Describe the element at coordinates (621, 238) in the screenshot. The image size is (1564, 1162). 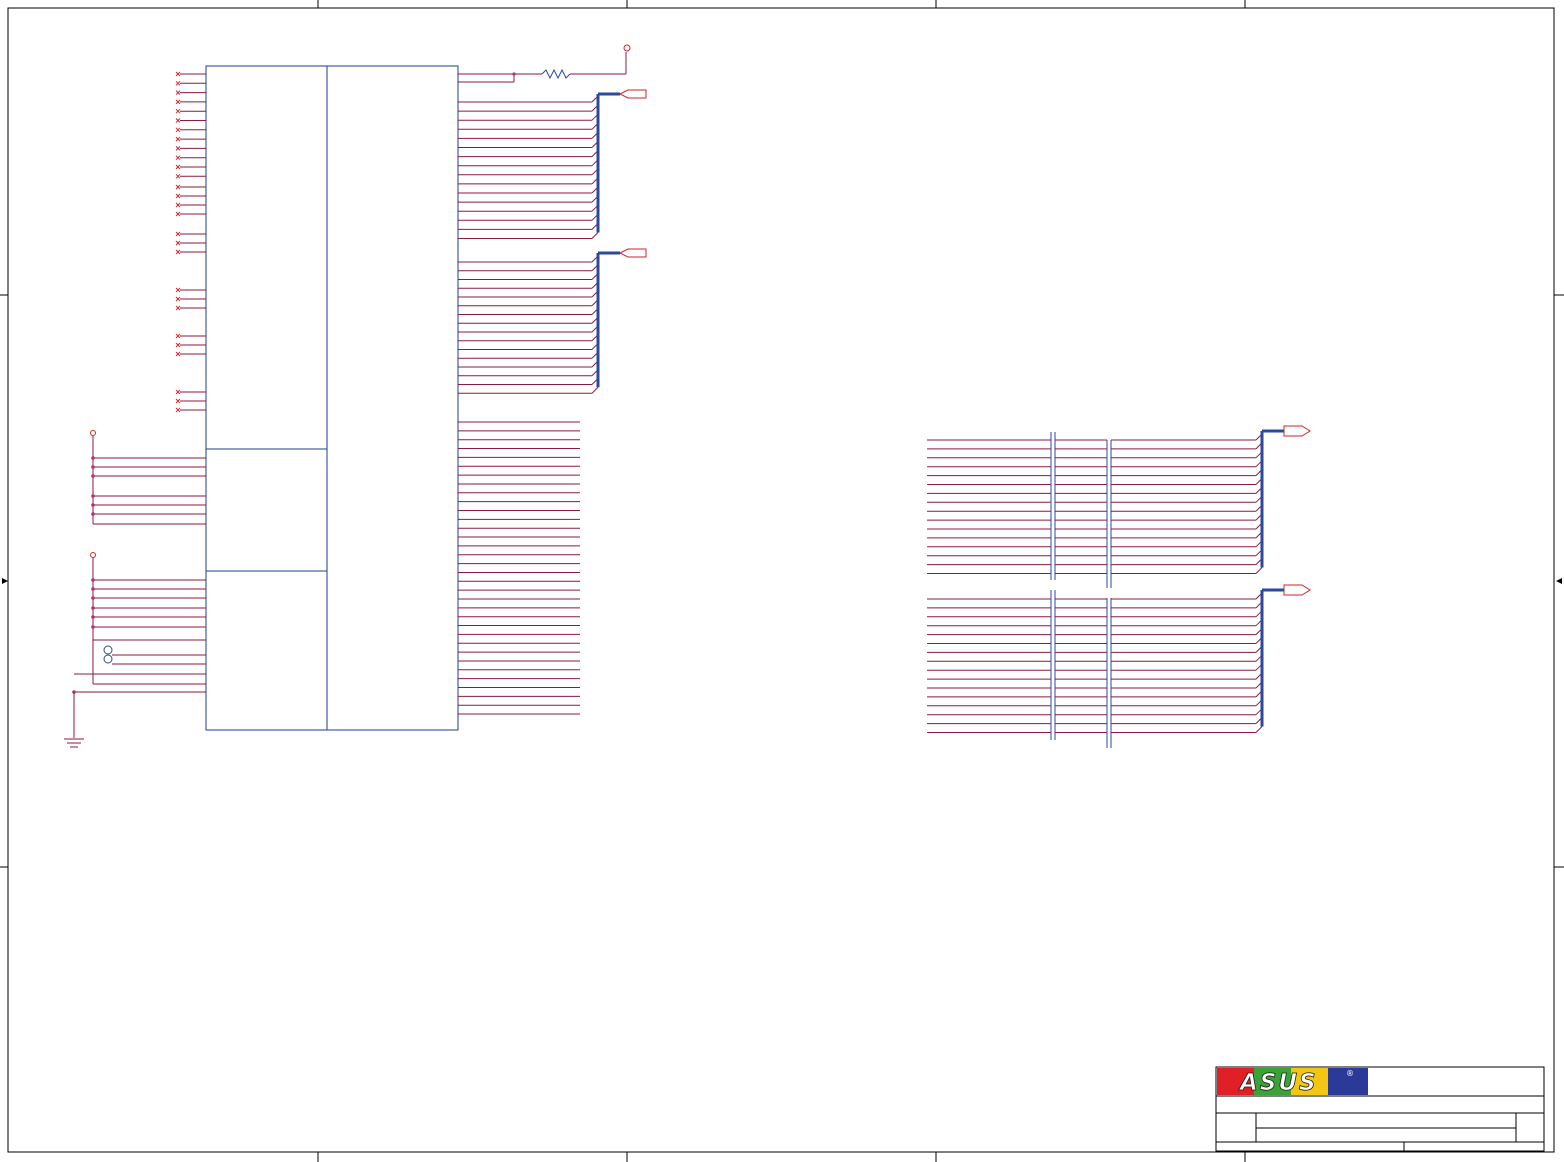
I see `ic-buses` at that location.